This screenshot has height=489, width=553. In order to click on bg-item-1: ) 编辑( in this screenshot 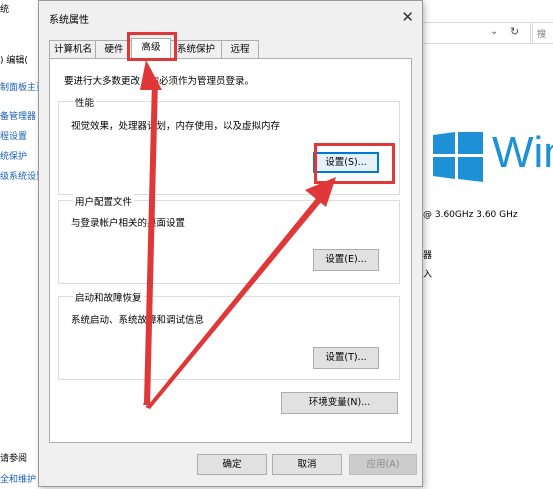, I will do `click(14, 61)`.